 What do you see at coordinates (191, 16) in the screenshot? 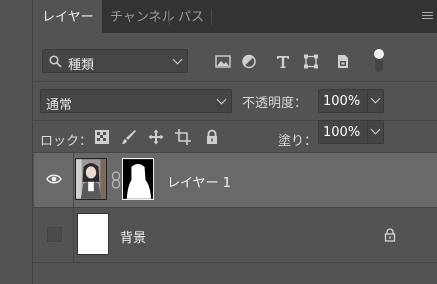
I see `tab-paths: パス` at bounding box center [191, 16].